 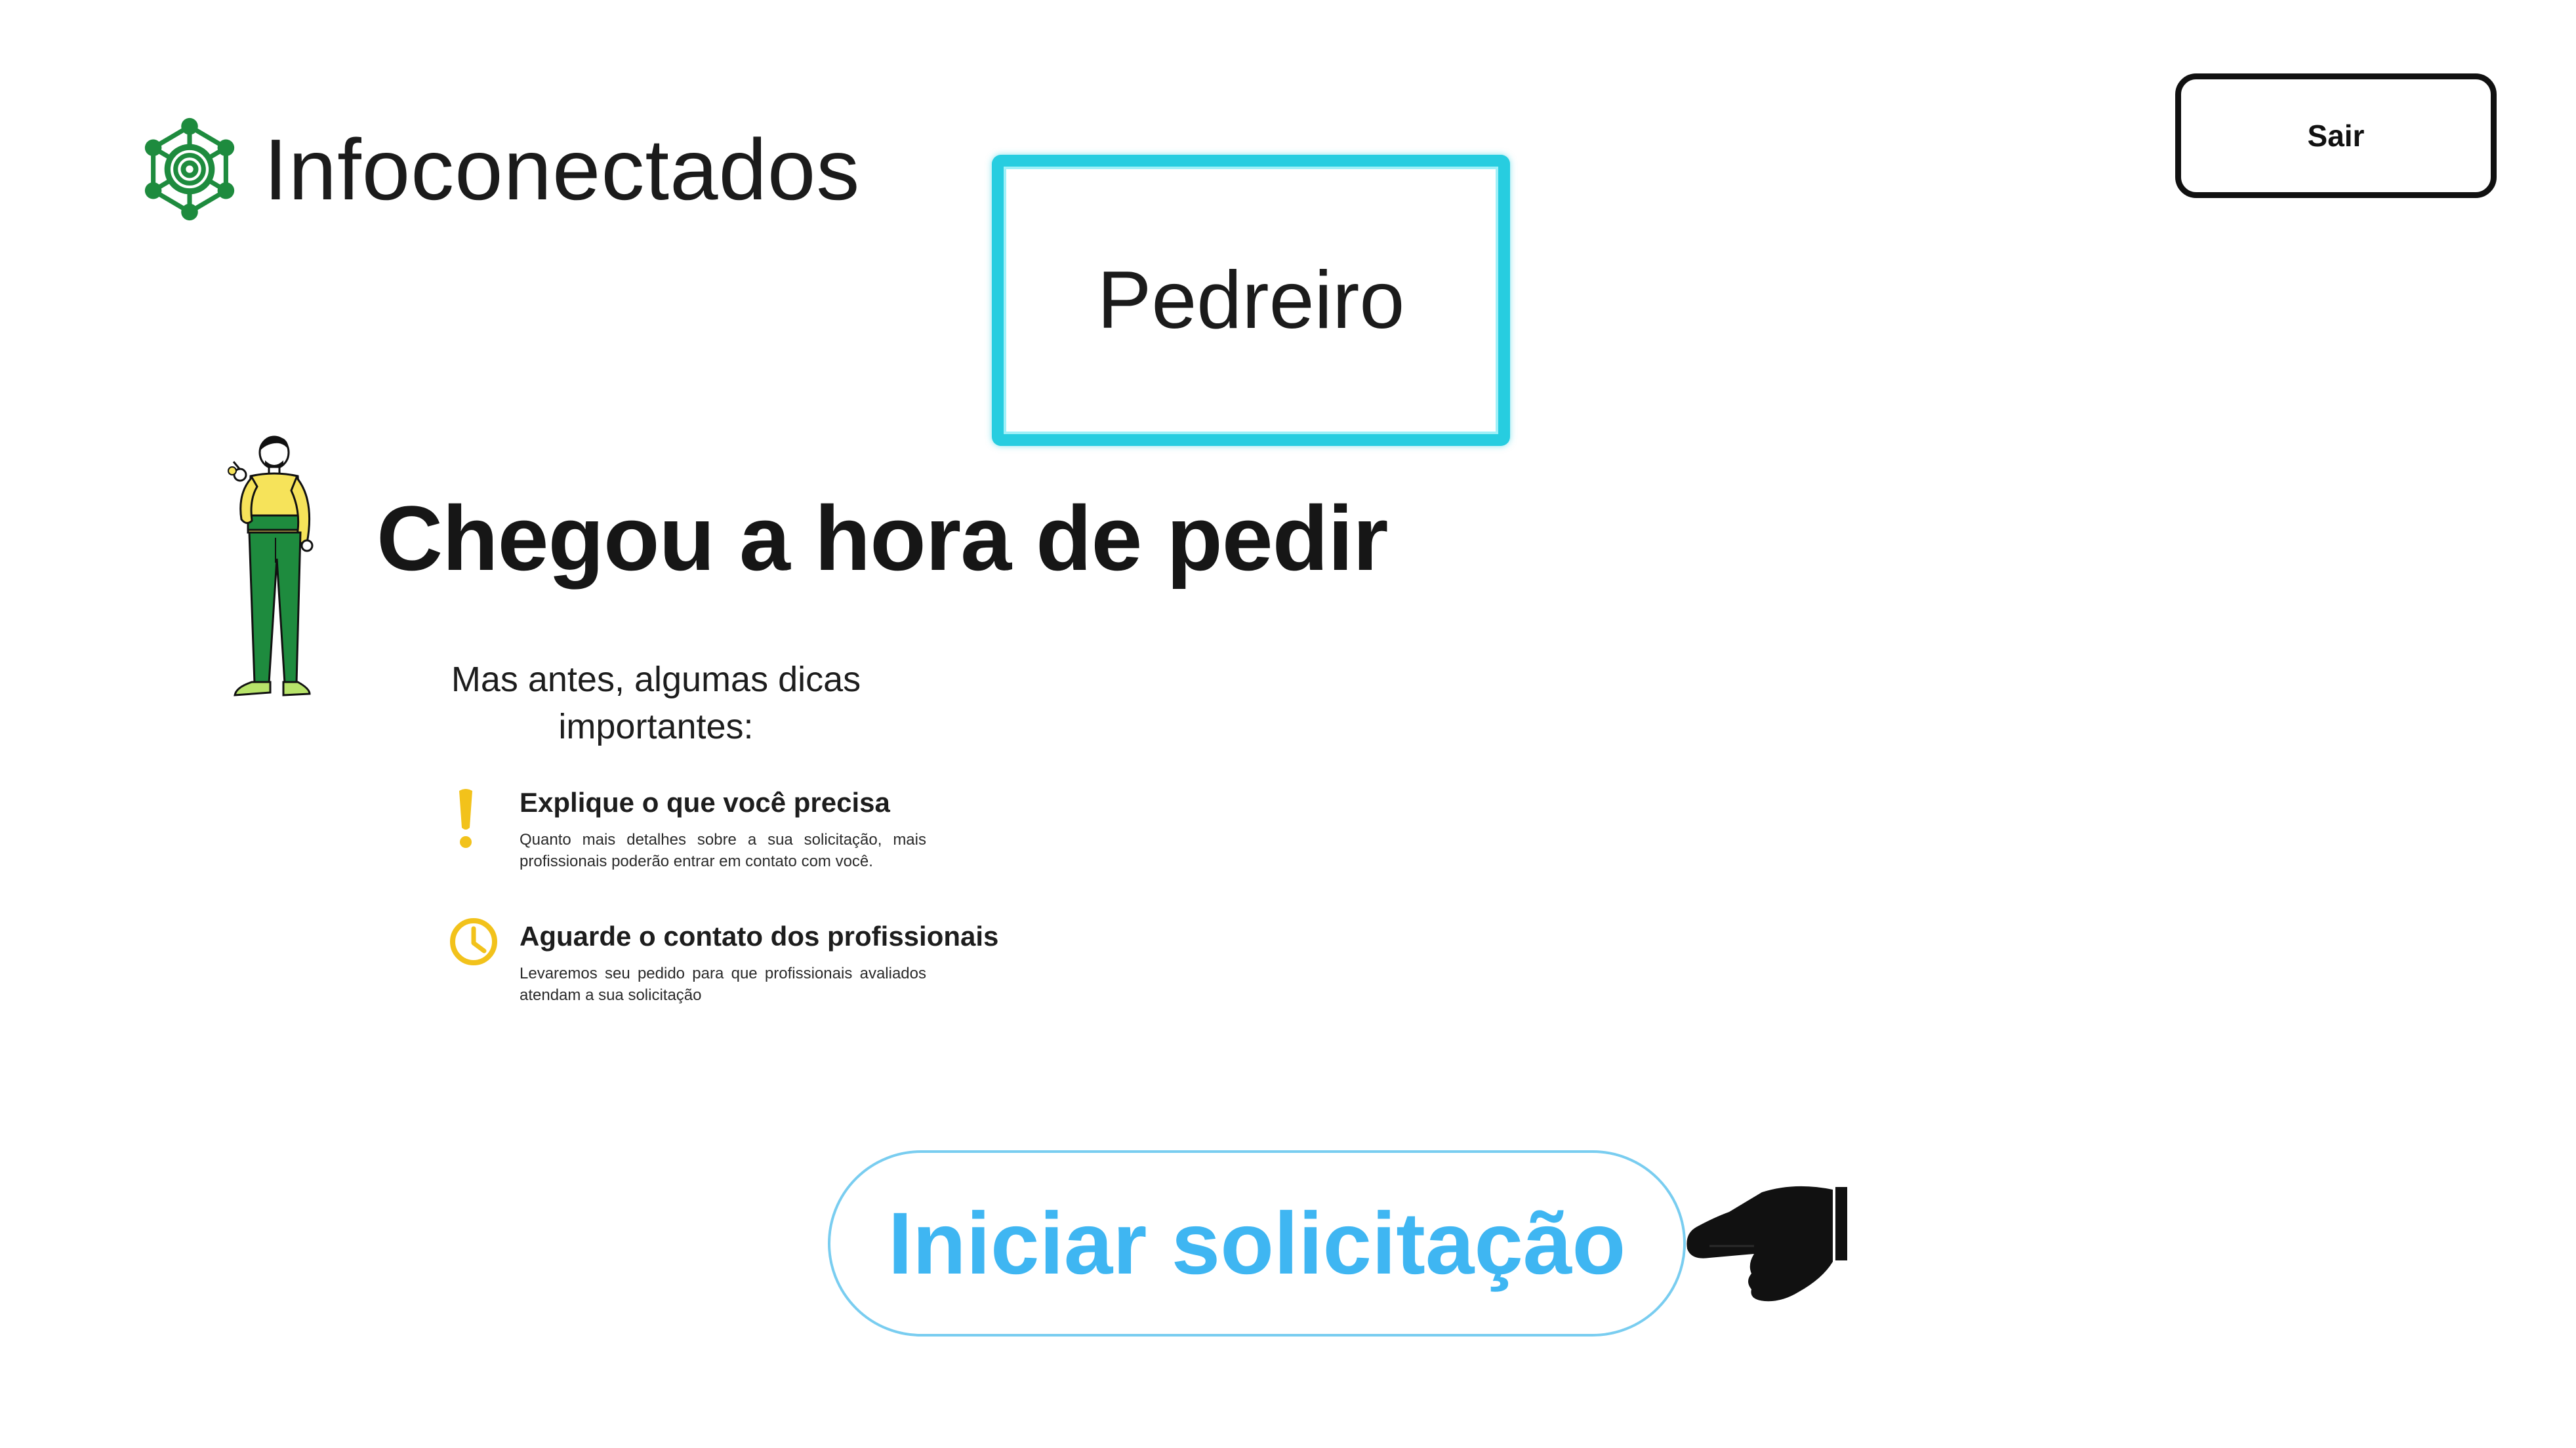 I want to click on tip-title: Explique o que você precisa, so click(x=705, y=803).